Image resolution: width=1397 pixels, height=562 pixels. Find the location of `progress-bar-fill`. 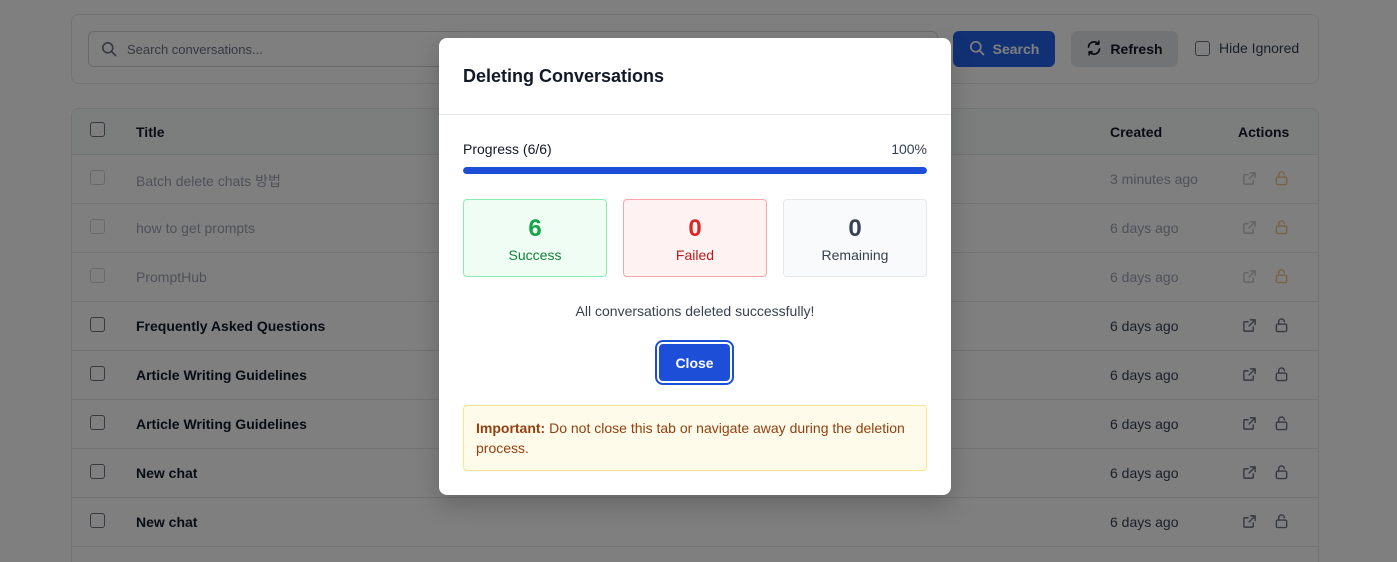

progress-bar-fill is located at coordinates (695, 170).